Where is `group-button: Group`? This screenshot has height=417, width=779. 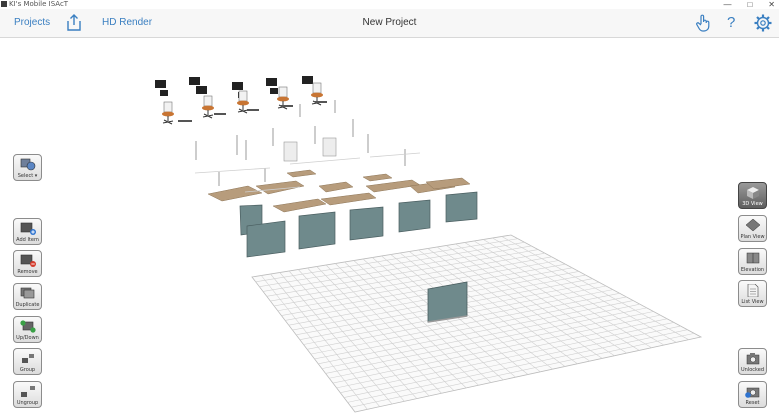 group-button: Group is located at coordinates (27, 361).